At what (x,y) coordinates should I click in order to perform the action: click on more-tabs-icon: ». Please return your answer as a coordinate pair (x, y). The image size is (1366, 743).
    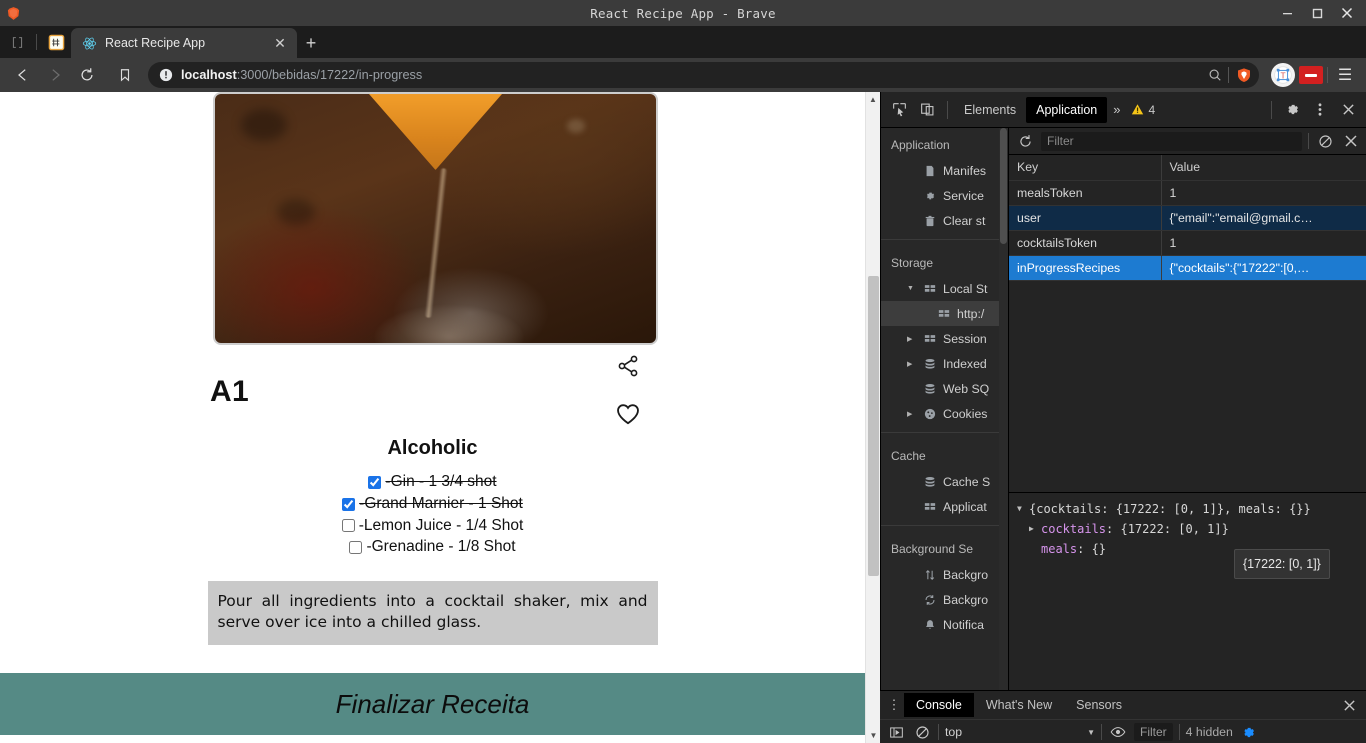
    Looking at the image, I should click on (1116, 109).